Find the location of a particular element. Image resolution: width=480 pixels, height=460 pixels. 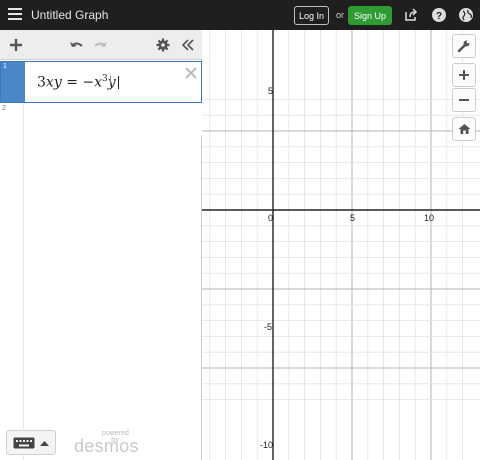

undo-icon is located at coordinates (76, 45).